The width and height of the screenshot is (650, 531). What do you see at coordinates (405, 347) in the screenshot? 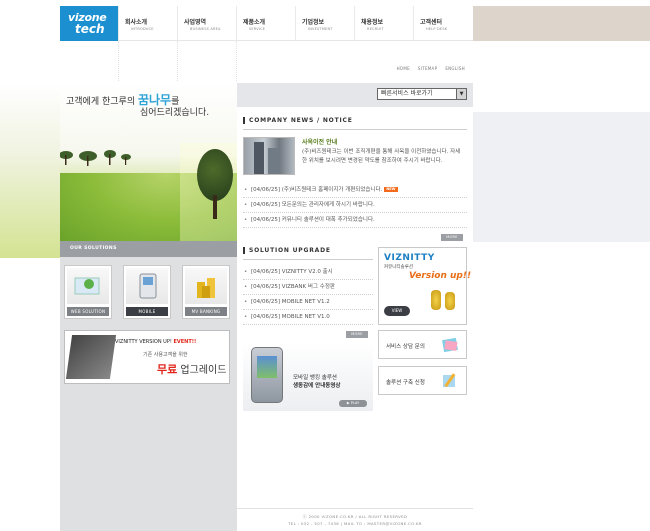
I see `consult-label: 서비스 상담 문의` at bounding box center [405, 347].